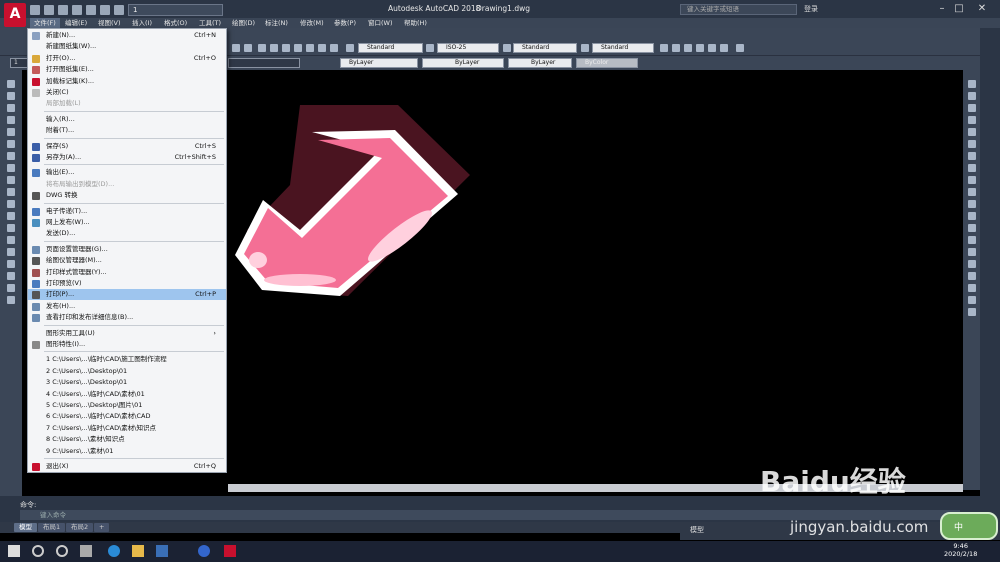 The height and width of the screenshot is (562, 1000). I want to click on revcloud-icon, so click(11, 168).